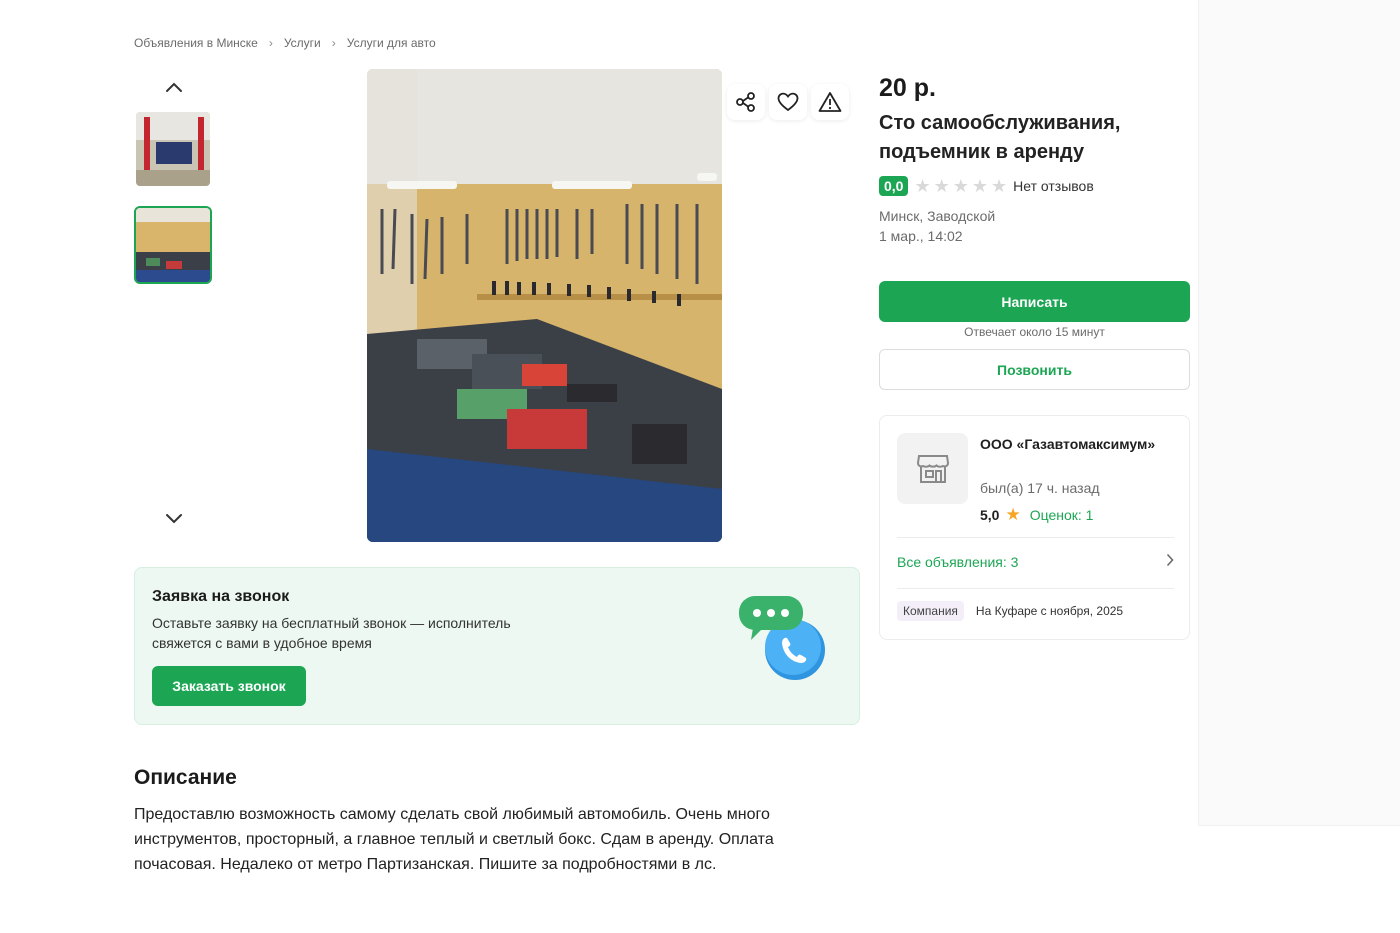  I want to click on write-button: Написать, so click(1034, 301).